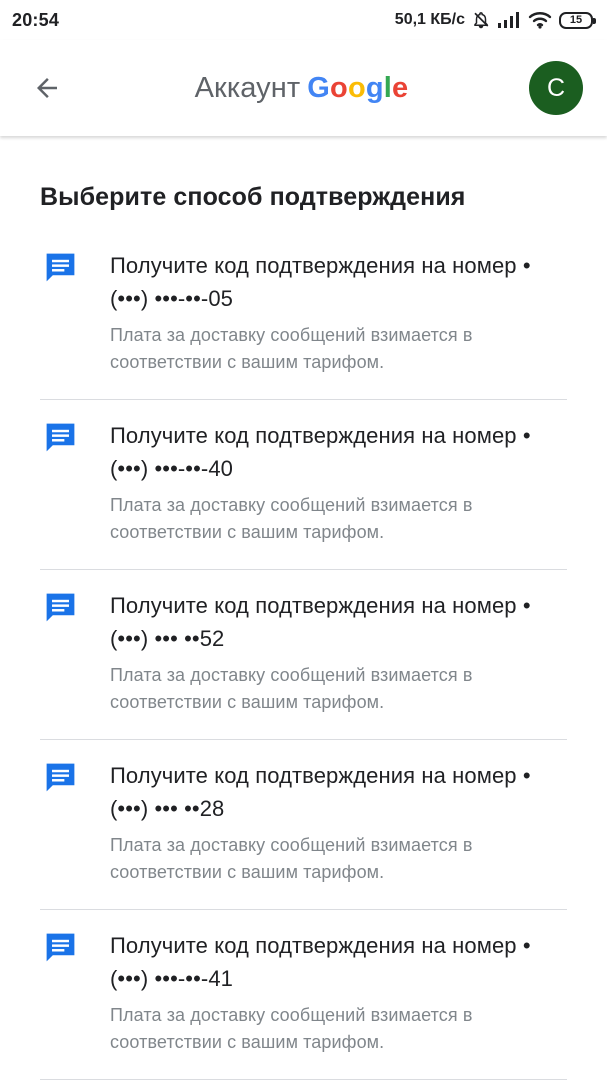 The height and width of the screenshot is (1080, 607). I want to click on masked-phone-number: (•••) •••-••-40, so click(172, 468).